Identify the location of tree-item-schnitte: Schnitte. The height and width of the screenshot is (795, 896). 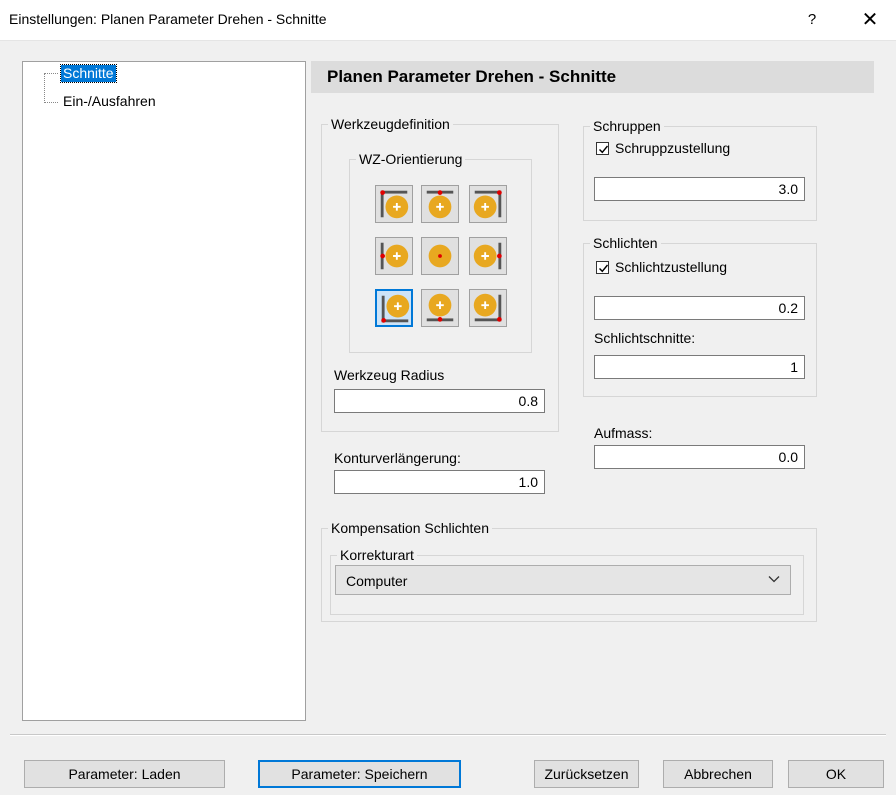
(88, 73).